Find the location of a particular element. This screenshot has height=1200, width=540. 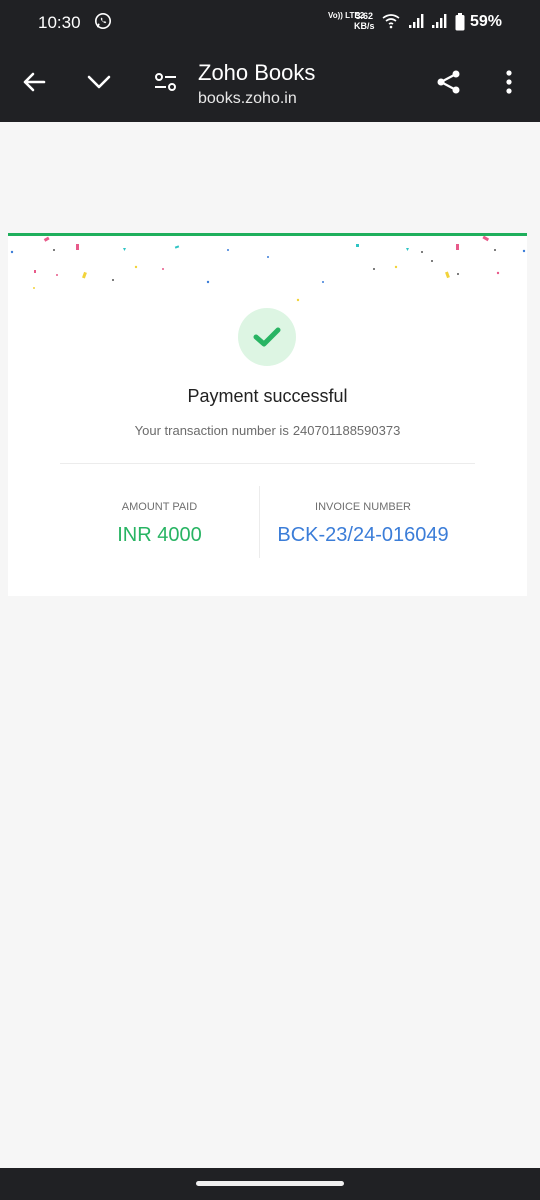

battery-icon is located at coordinates (460, 22).